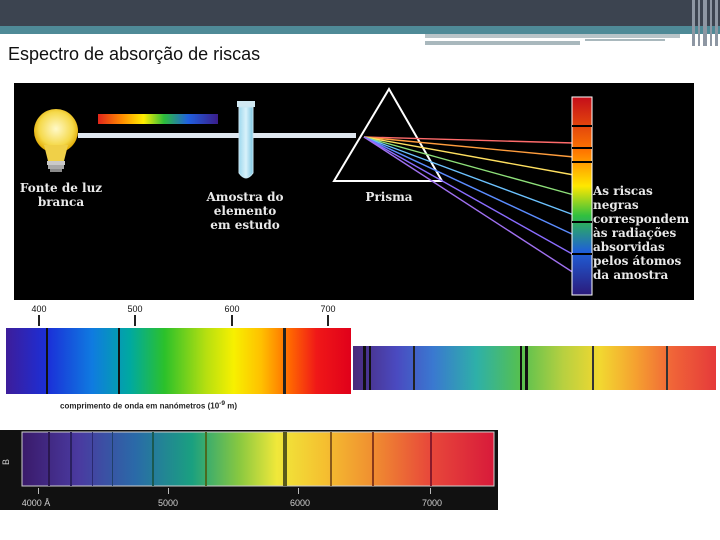 The image size is (720, 540). I want to click on note-line: às radiações, so click(635, 233).